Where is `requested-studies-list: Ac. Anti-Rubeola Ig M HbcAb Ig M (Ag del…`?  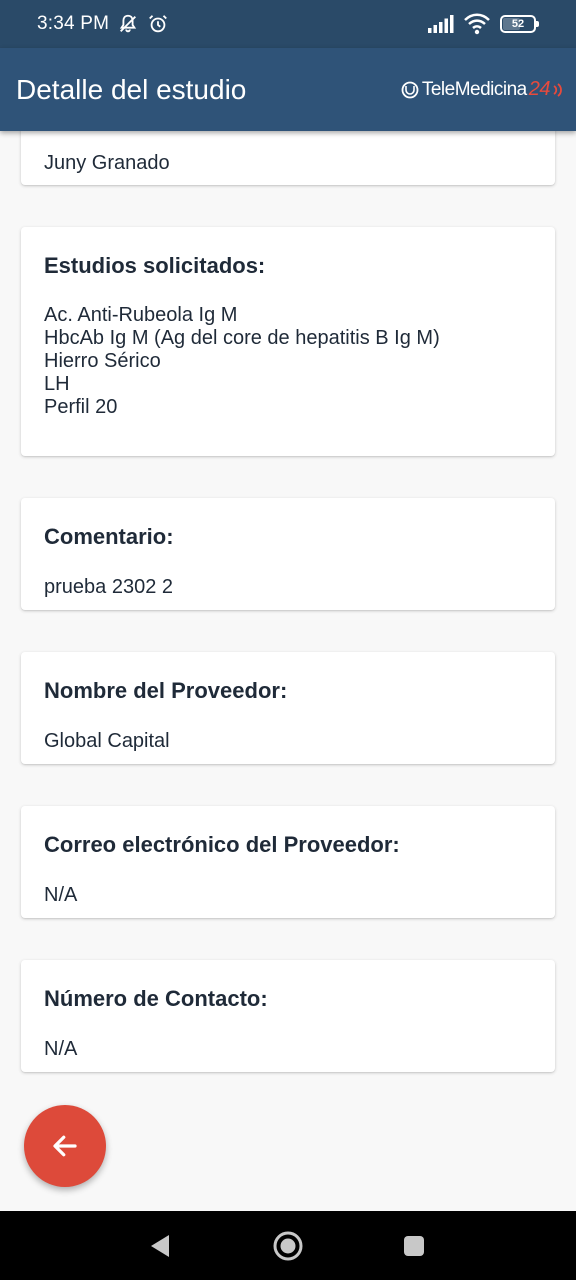
requested-studies-list: Ac. Anti-Rubeola Ig M HbcAb Ig M (Ag del… is located at coordinates (242, 361).